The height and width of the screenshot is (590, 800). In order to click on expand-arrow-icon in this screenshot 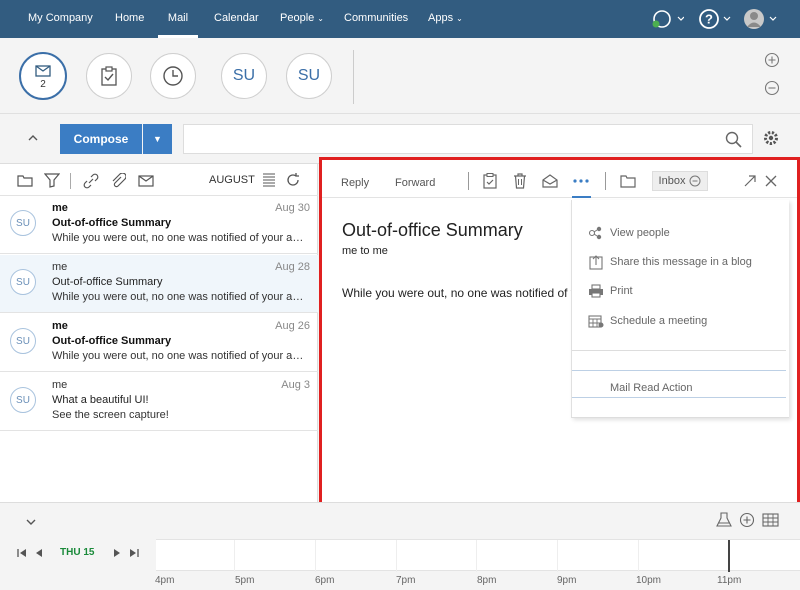, I will do `click(750, 181)`.